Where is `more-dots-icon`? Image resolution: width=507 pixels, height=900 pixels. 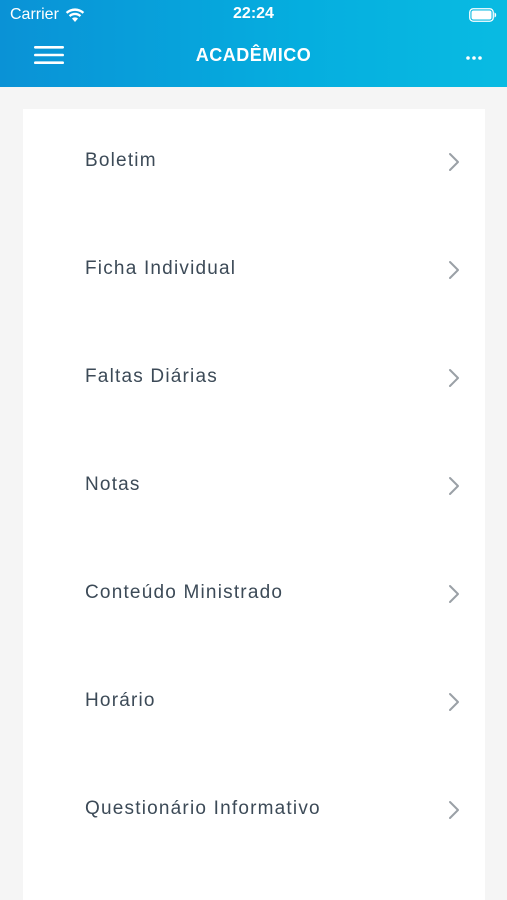
more-dots-icon is located at coordinates (474, 57).